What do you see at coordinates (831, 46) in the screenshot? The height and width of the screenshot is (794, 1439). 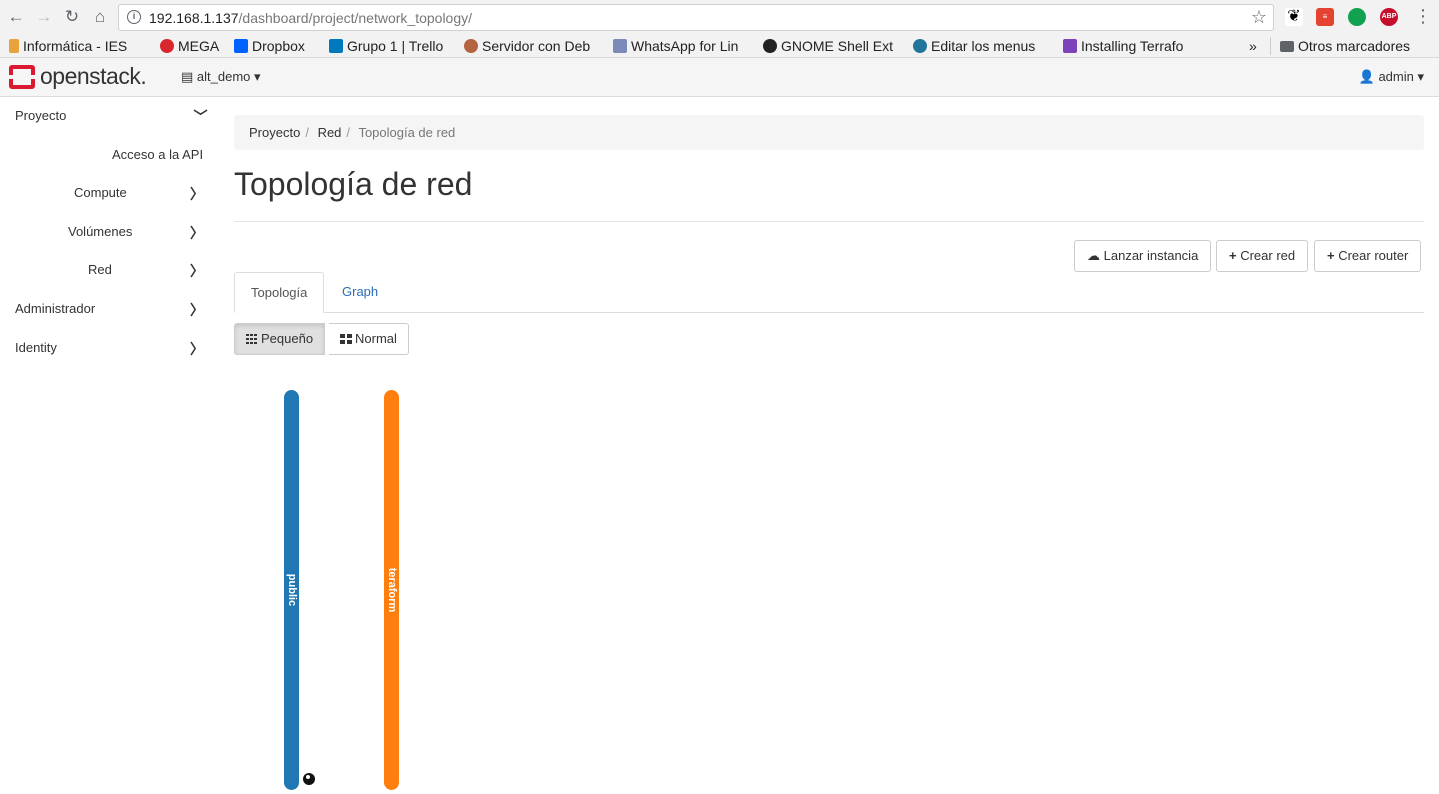 I see `bookmark-gnome: GNOME Shell Ext` at bounding box center [831, 46].